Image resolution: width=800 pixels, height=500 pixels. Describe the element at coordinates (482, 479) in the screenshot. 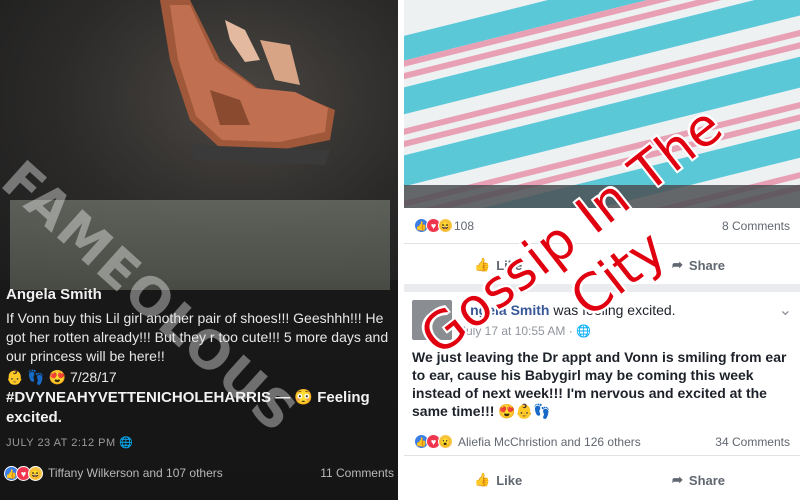

I see `thumbs-up-icon: 👍` at that location.